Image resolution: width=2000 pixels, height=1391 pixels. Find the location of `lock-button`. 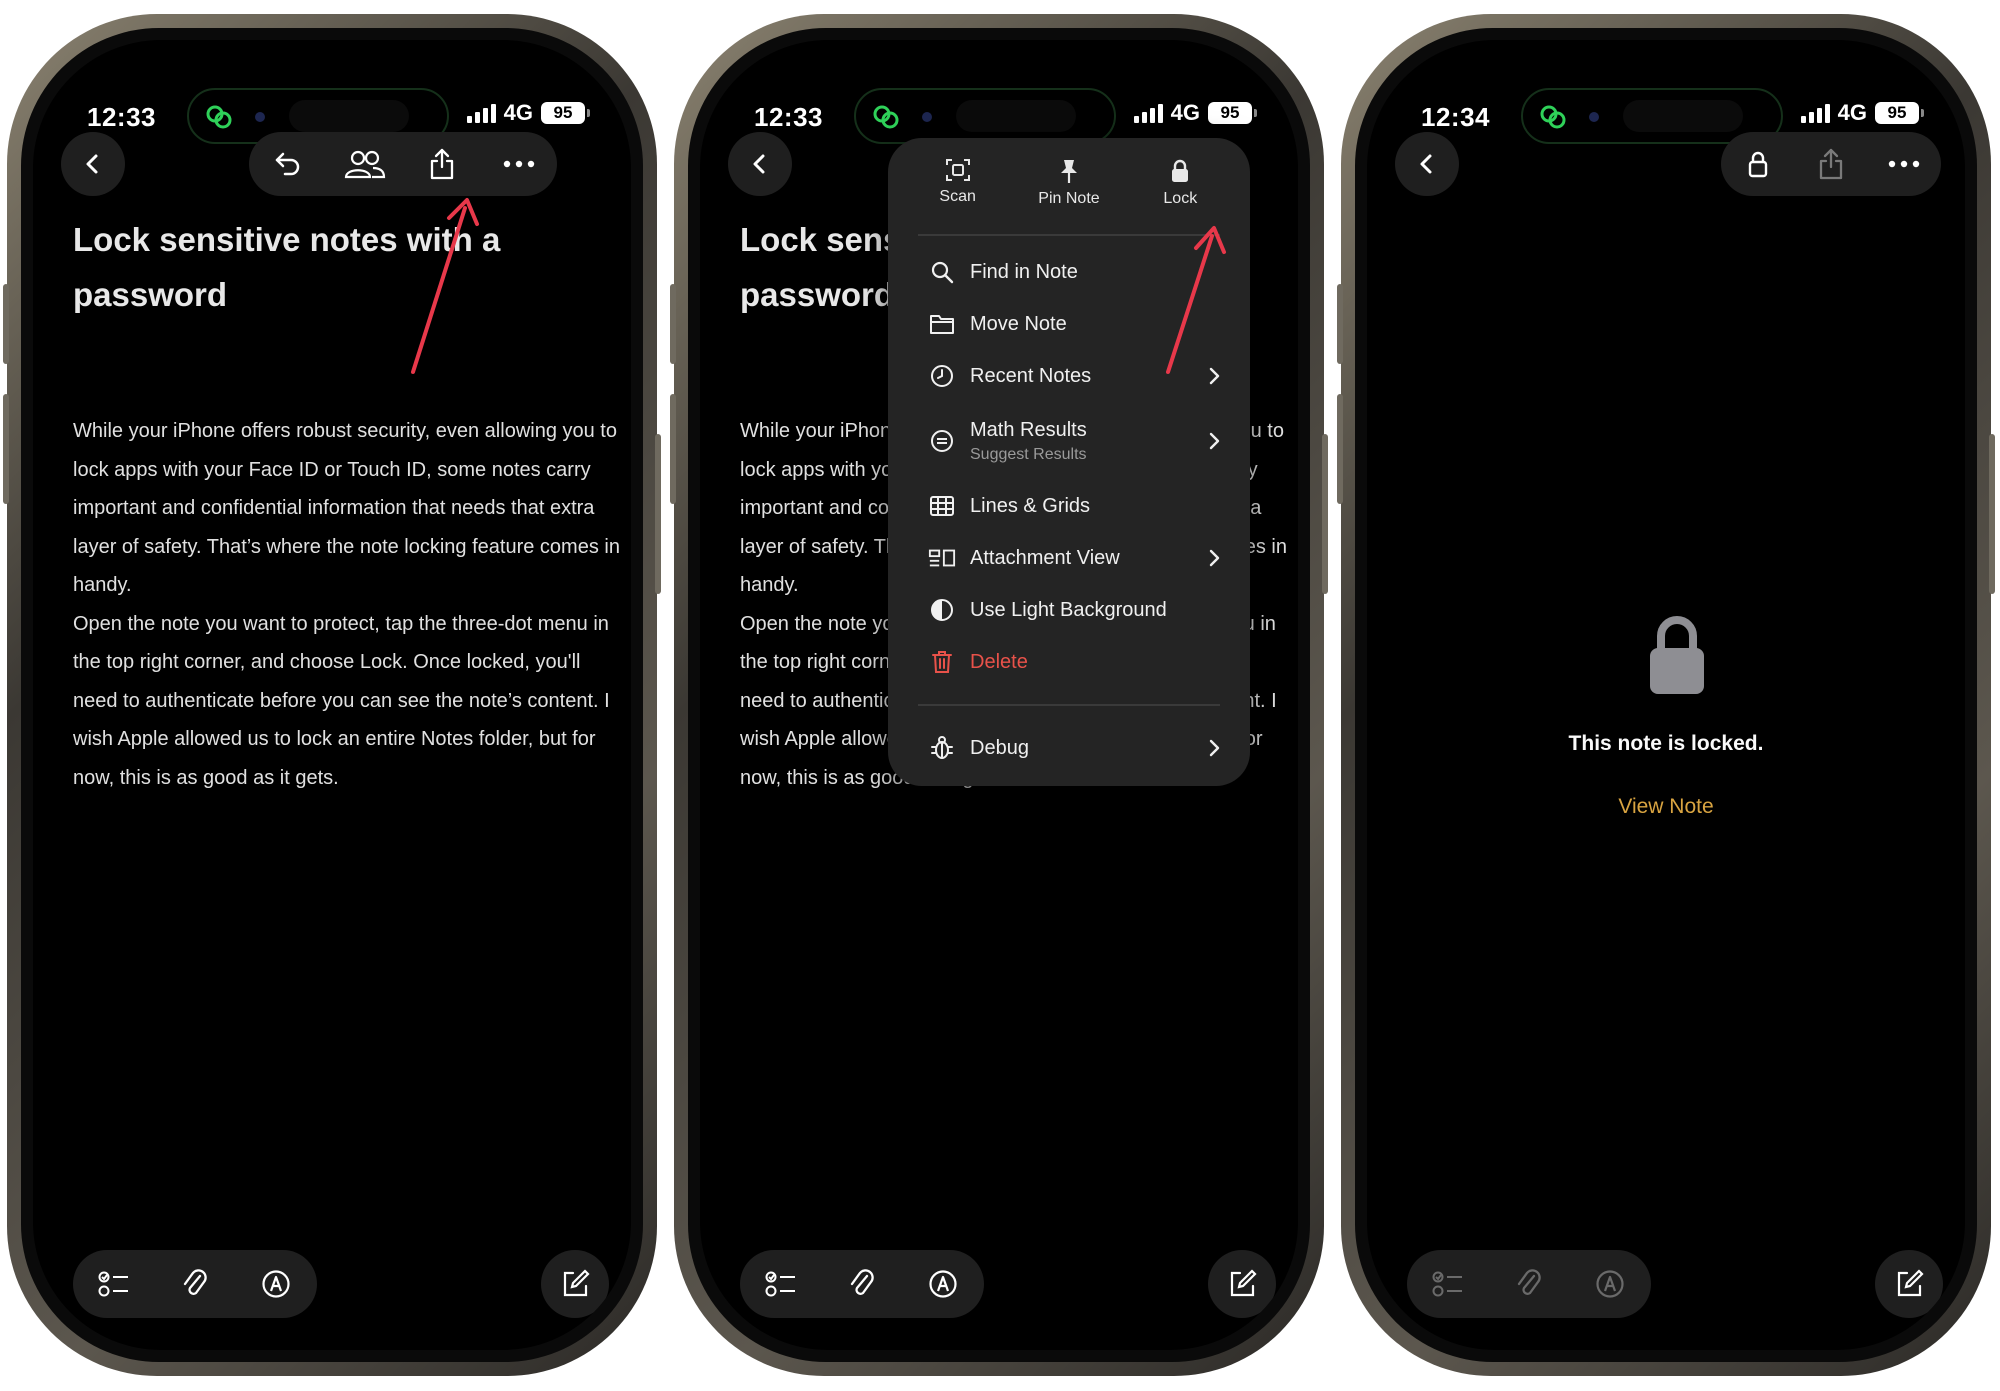

lock-button is located at coordinates (1758, 164).